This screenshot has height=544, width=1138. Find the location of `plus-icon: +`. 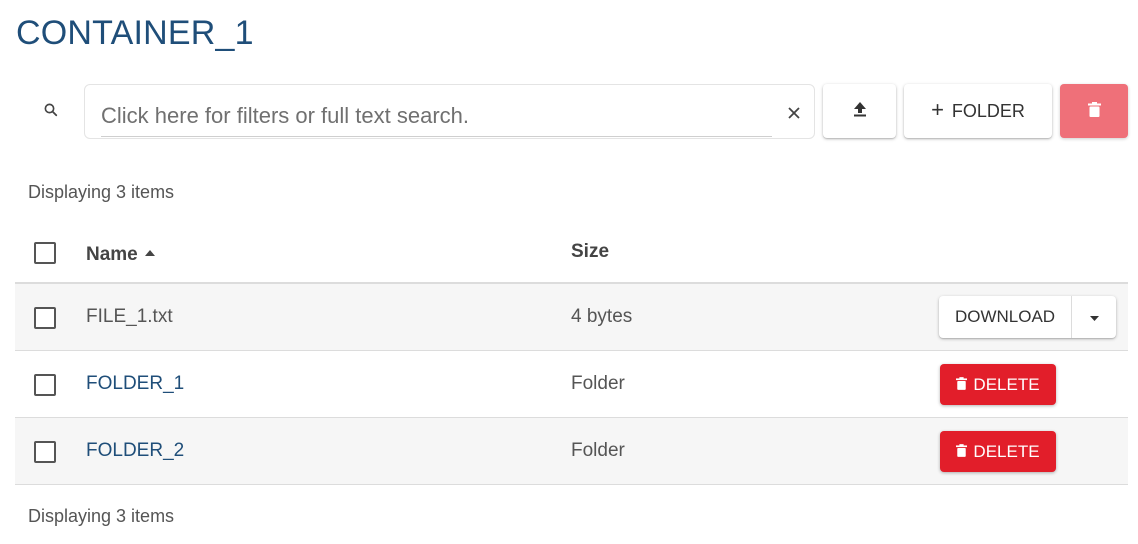

plus-icon: + is located at coordinates (937, 109).